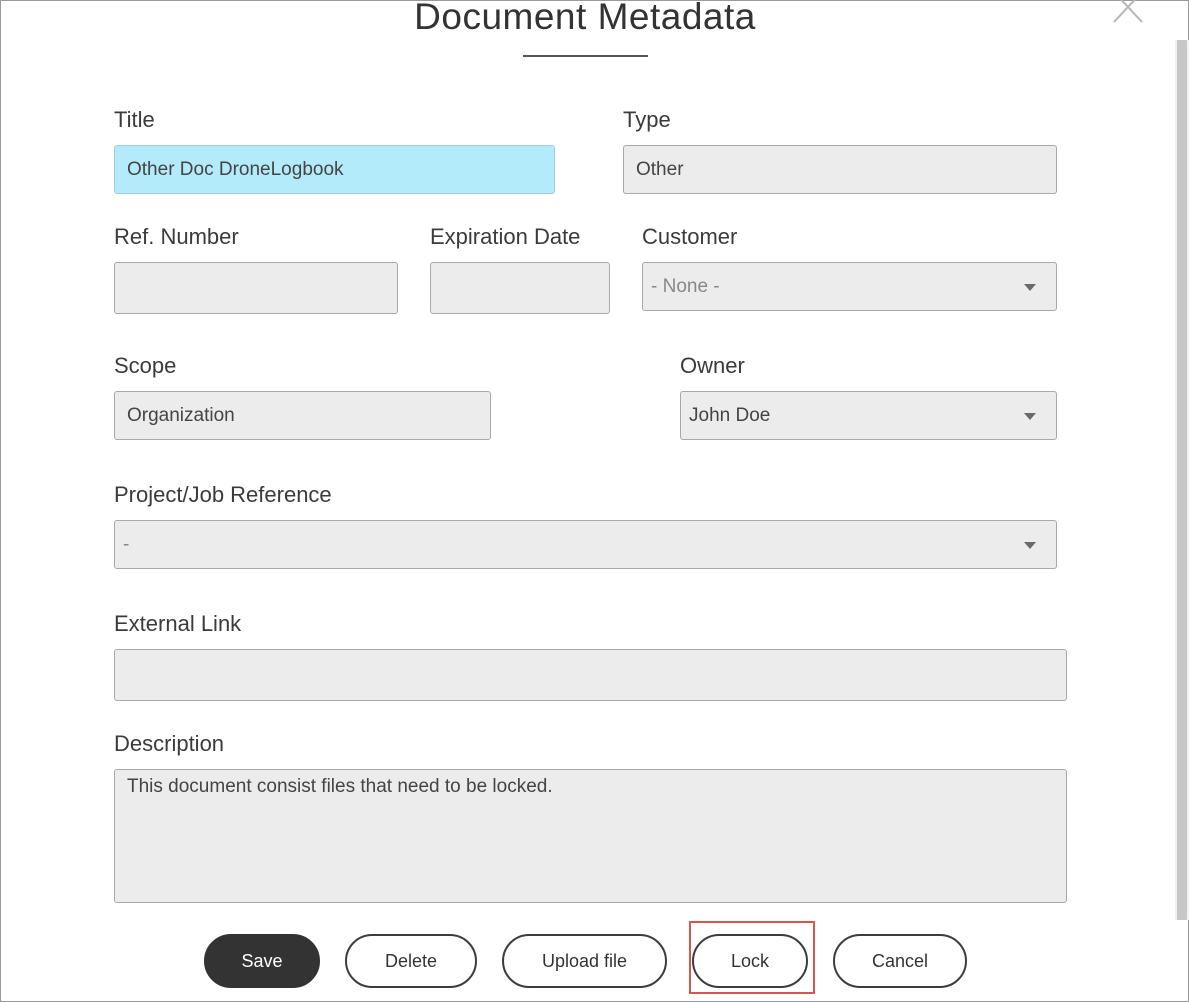 Image resolution: width=1189 pixels, height=1002 pixels. What do you see at coordinates (176, 236) in the screenshot?
I see `ref-number-label: Ref. Number` at bounding box center [176, 236].